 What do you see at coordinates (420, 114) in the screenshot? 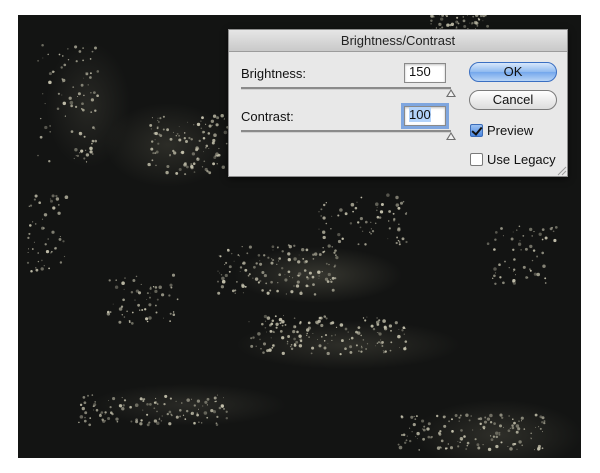
I see `contrast-value: 100` at bounding box center [420, 114].